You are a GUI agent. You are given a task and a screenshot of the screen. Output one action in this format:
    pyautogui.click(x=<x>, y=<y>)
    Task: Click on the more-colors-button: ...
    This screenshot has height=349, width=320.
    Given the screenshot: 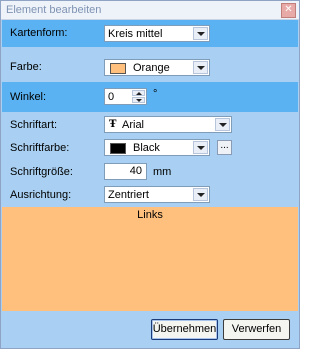 What is the action you would take?
    pyautogui.click(x=224, y=147)
    